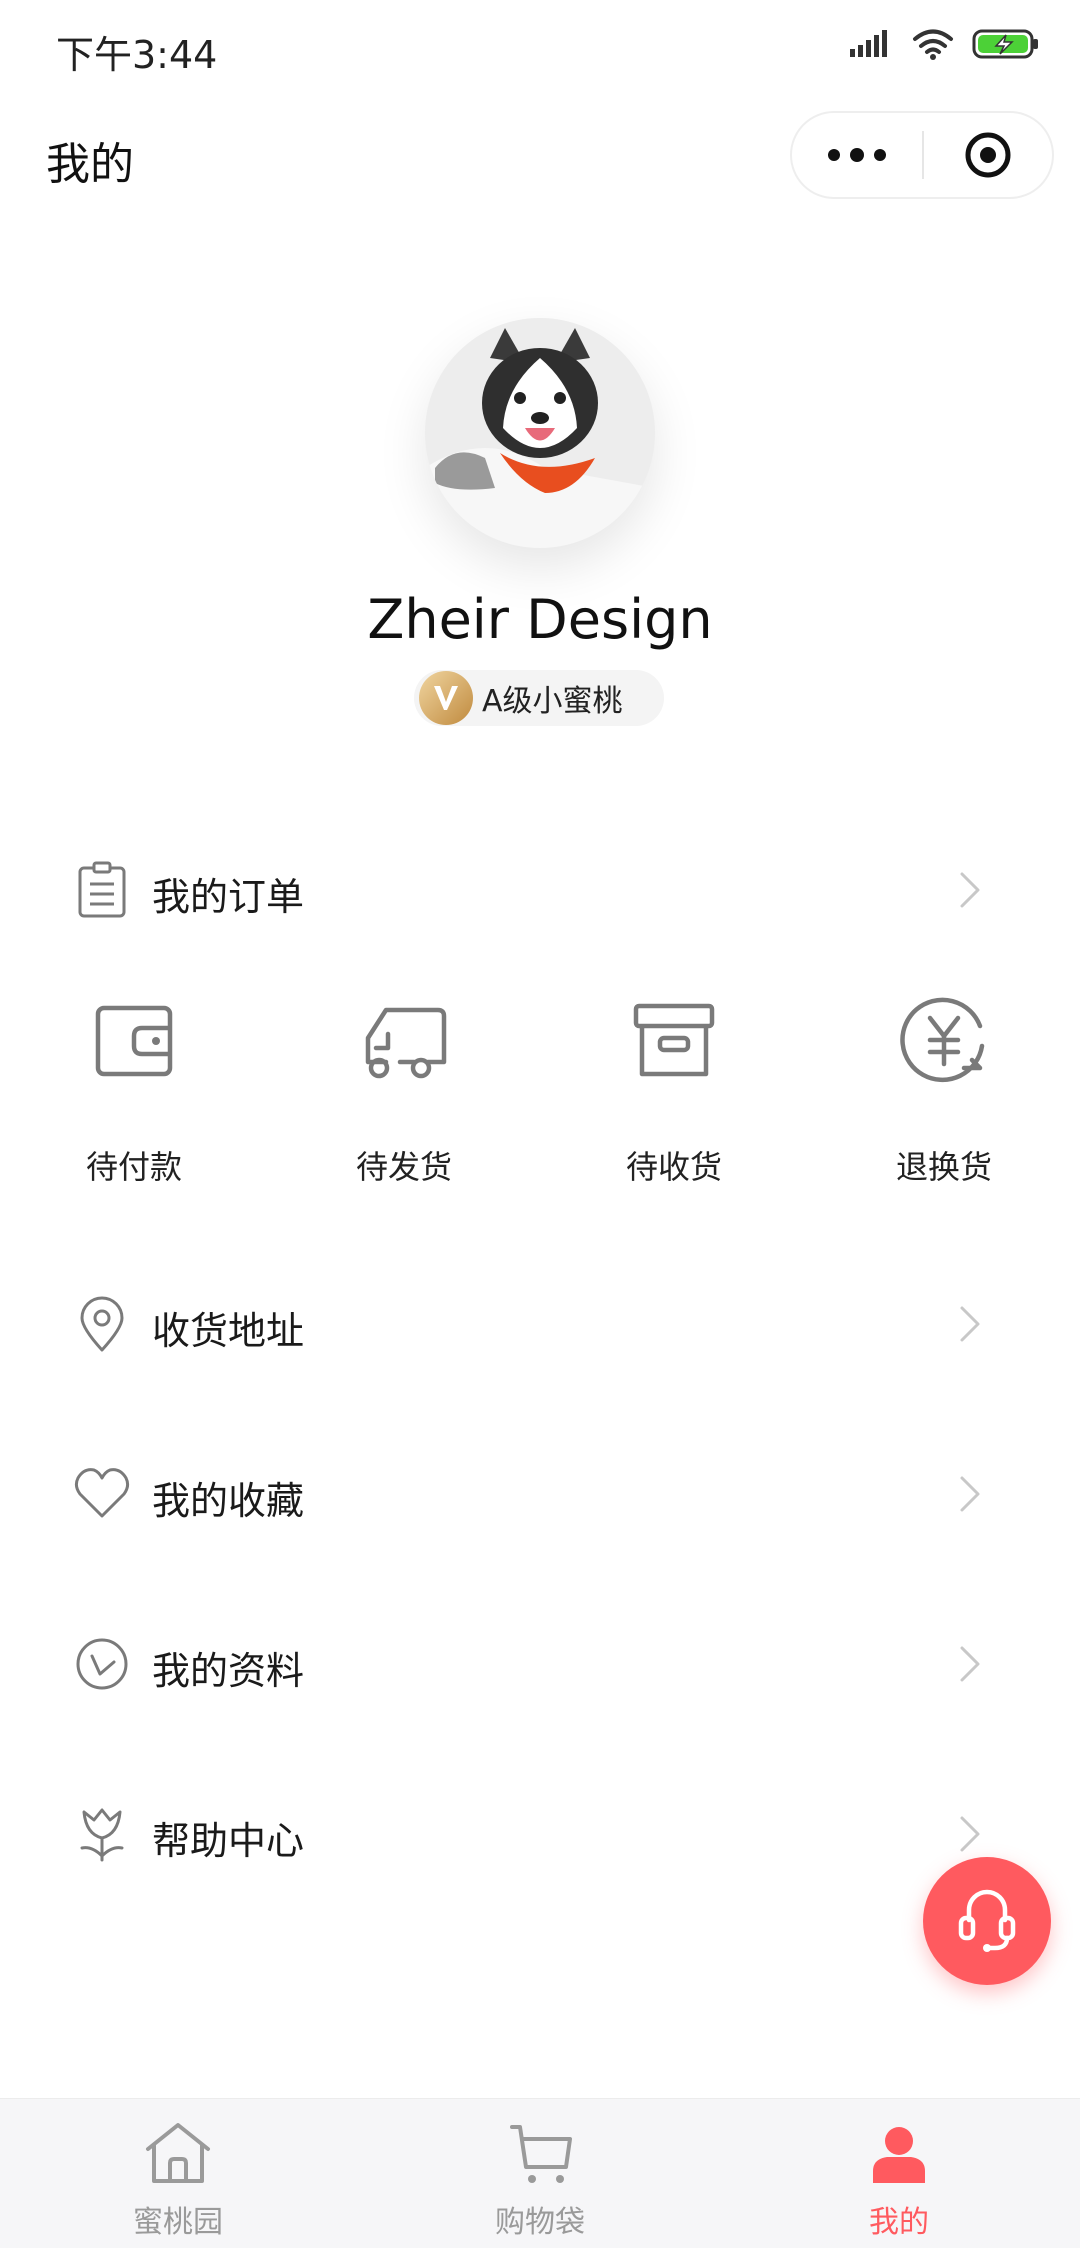 The width and height of the screenshot is (1080, 2248). Describe the element at coordinates (540, 50) in the screenshot. I see `status-bar: 下午3:44` at that location.